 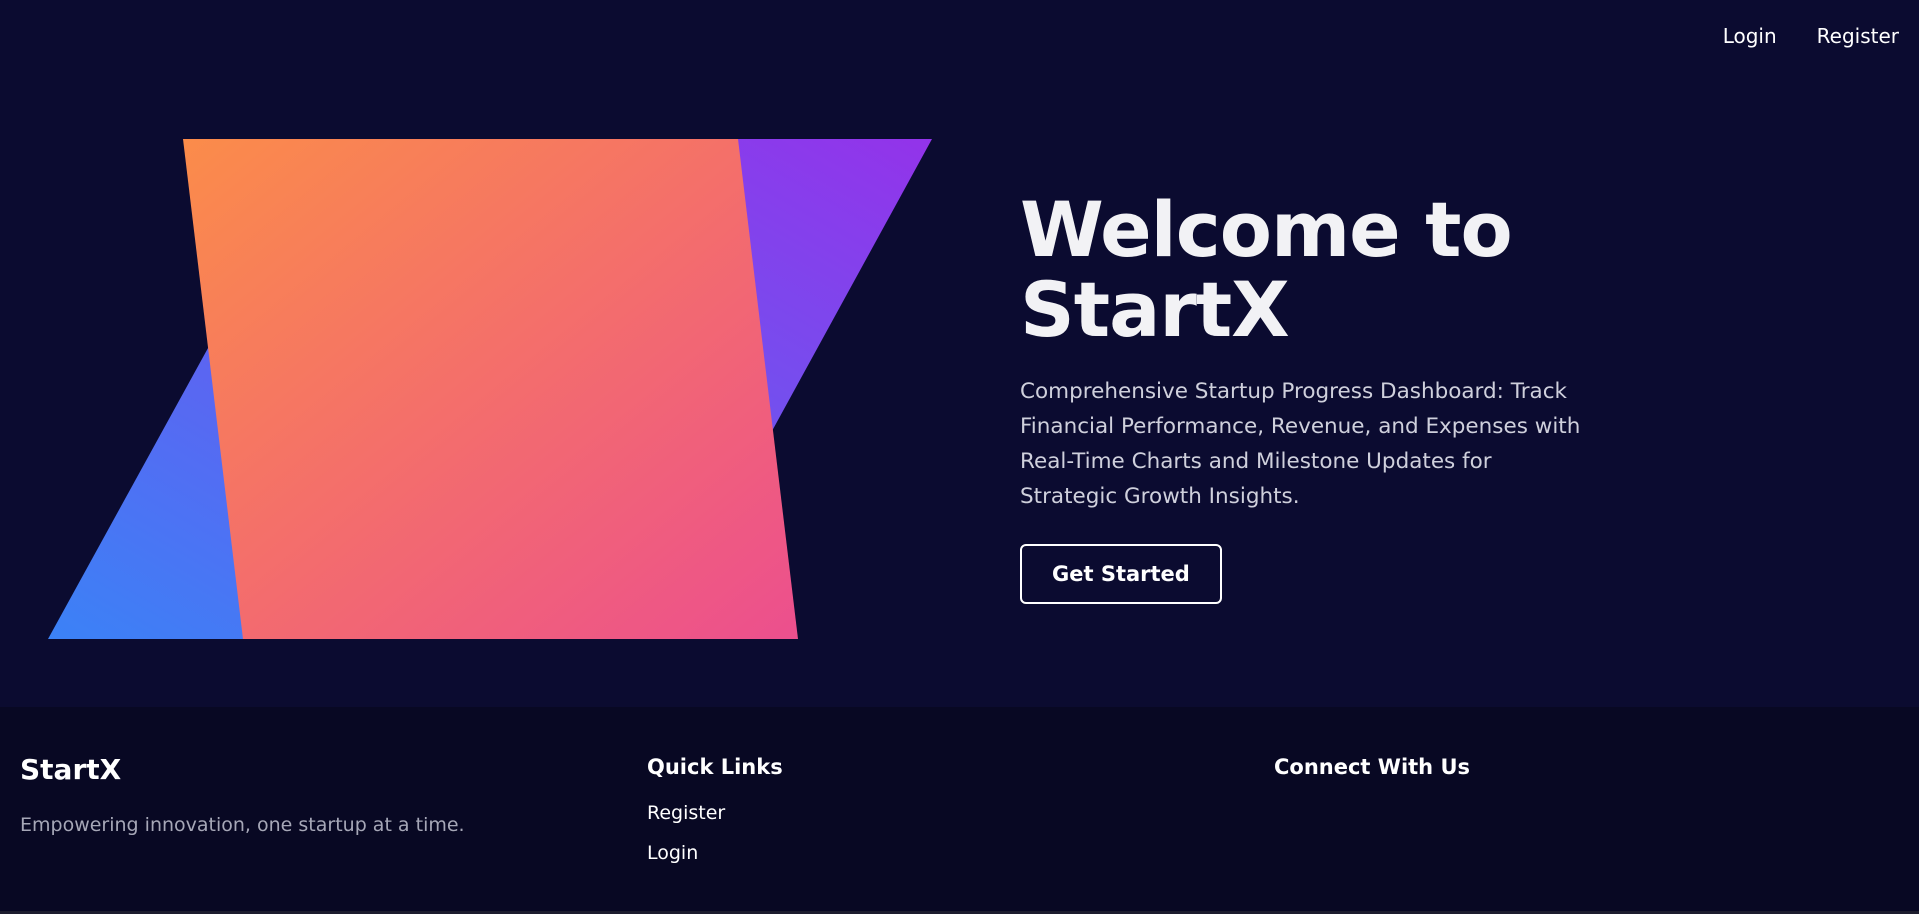 What do you see at coordinates (1121, 574) in the screenshot?
I see `get-started-button: Get Started` at bounding box center [1121, 574].